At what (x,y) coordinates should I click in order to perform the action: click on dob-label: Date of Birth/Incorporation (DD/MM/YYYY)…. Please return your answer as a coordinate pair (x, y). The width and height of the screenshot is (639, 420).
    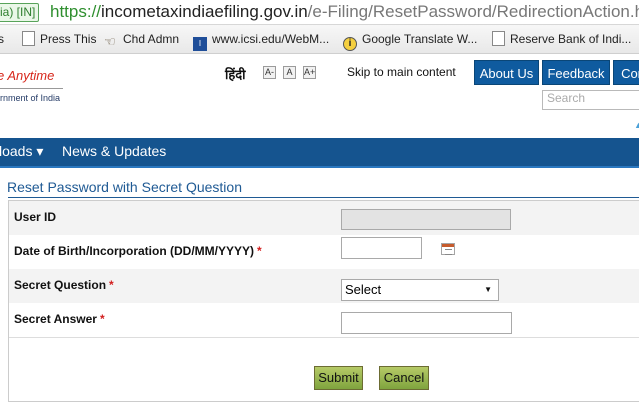
    Looking at the image, I should click on (138, 251).